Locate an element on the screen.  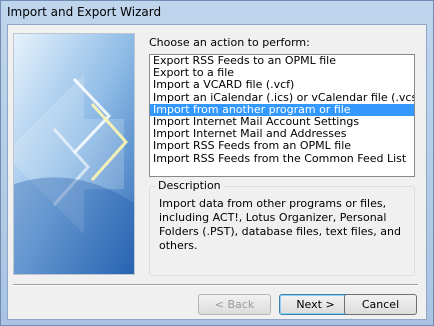
action-prompt-label: Choose an action to perform: is located at coordinates (229, 42).